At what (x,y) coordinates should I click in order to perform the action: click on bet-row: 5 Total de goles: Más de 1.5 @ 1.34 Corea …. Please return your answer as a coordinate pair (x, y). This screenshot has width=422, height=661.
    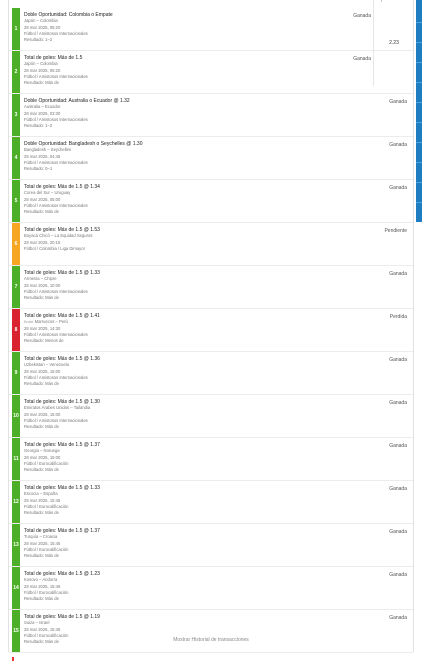
    Looking at the image, I should click on (211, 201).